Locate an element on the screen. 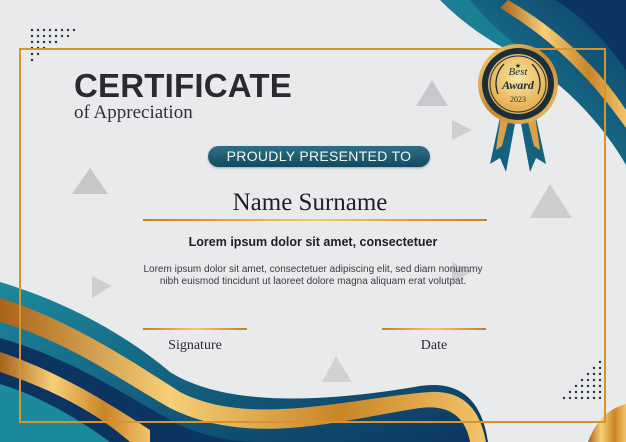 Image resolution: width=626 pixels, height=442 pixels. lead-text: Lorem ipsum dolor sit amet, consectetuer is located at coordinates (313, 242).